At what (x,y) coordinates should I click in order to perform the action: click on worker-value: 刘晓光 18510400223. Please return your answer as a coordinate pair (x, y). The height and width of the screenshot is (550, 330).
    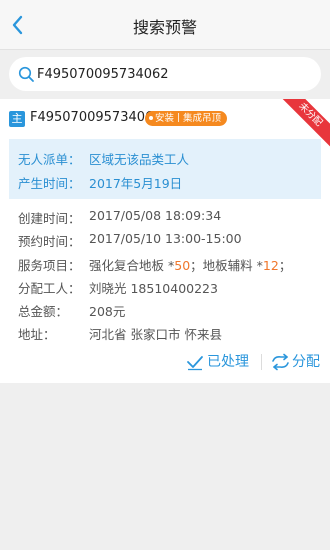
    Looking at the image, I should click on (153, 288).